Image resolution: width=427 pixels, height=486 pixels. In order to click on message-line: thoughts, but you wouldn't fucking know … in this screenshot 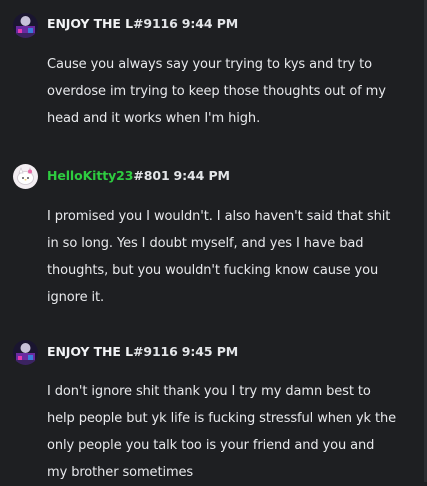, I will do `click(213, 270)`.